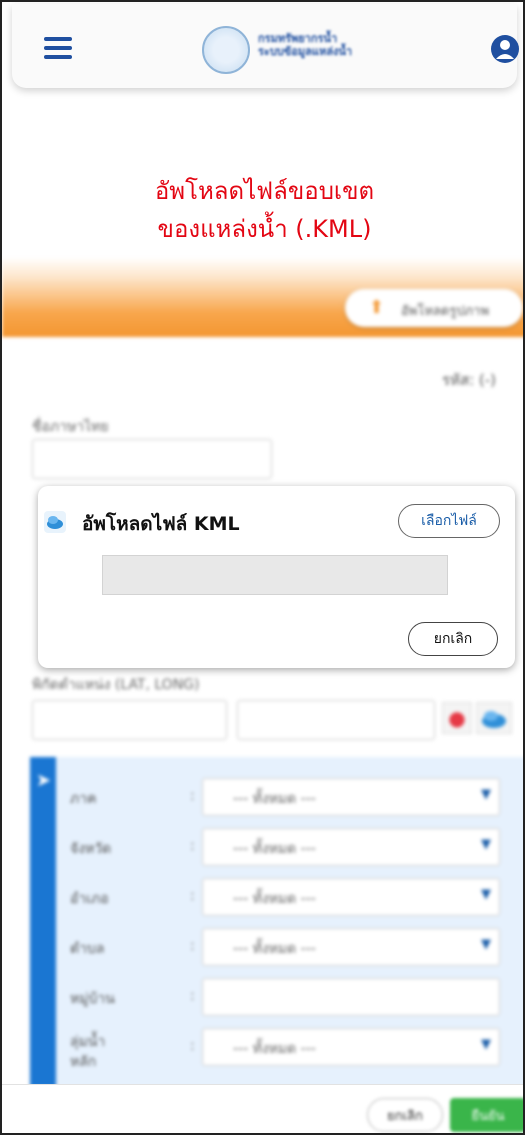 Image resolution: width=525 pixels, height=1135 pixels. I want to click on upload-picture-button: ⬆ อัพโหลดรูปภาพ, so click(434, 308).